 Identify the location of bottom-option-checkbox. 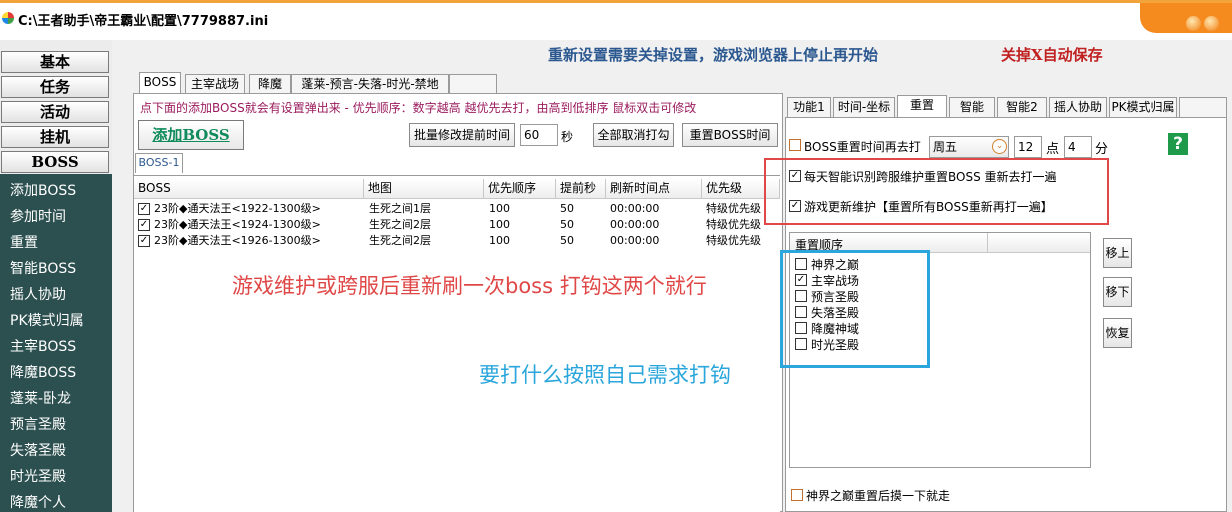
(797, 495).